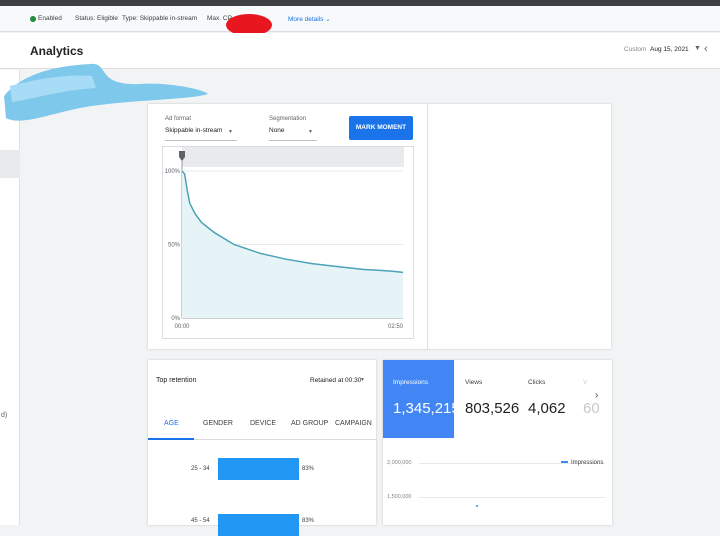  I want to click on ad-format-dropdown-icon: ▼, so click(230, 132).